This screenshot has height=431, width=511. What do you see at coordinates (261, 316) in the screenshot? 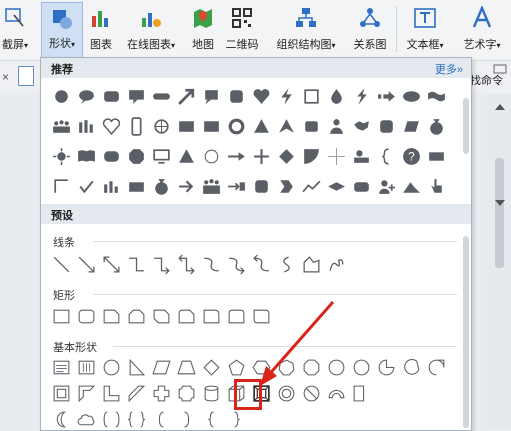
I see `round-diagonal-shape` at bounding box center [261, 316].